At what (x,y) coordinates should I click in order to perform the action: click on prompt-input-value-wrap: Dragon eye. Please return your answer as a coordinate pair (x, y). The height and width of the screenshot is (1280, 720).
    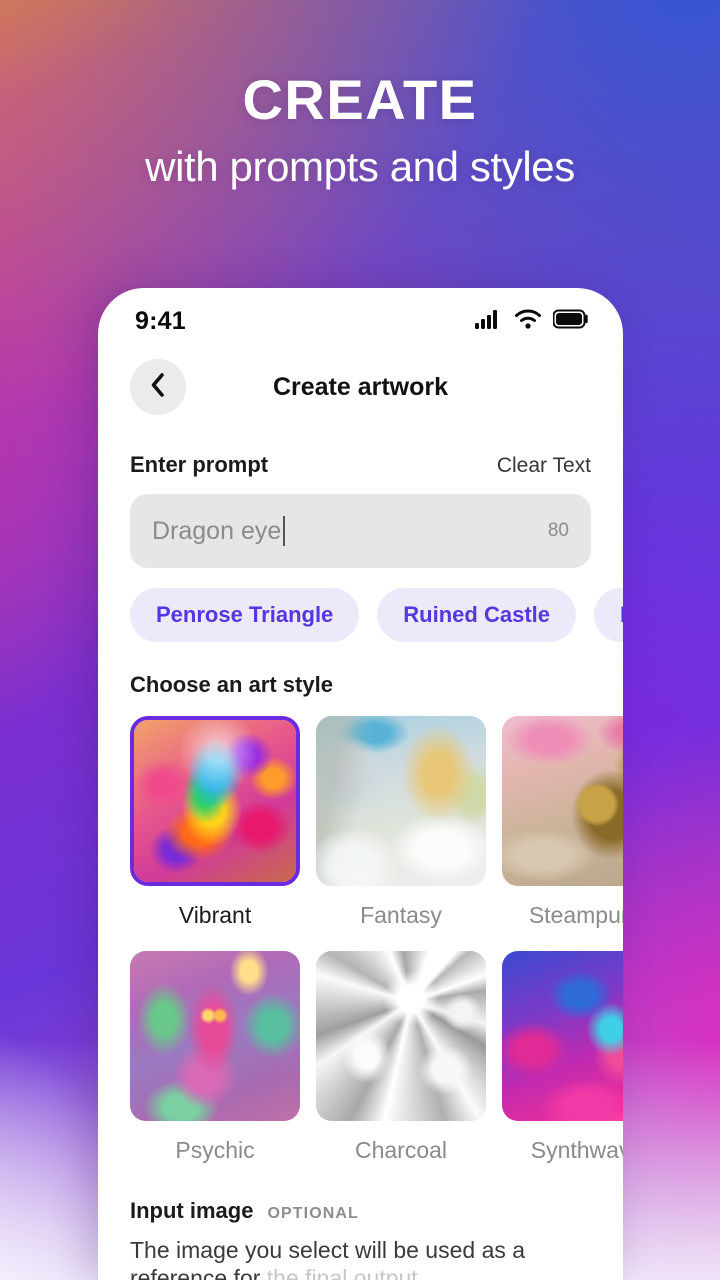
    Looking at the image, I should click on (219, 531).